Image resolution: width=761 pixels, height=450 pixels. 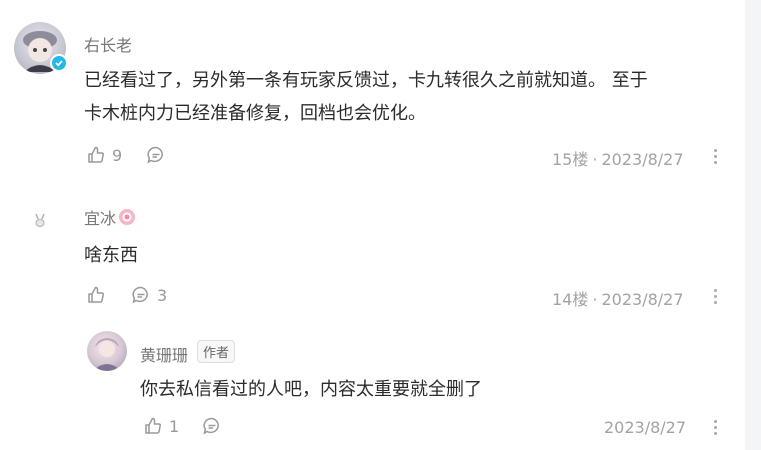 What do you see at coordinates (59, 63) in the screenshot?
I see `verified-badge-icon` at bounding box center [59, 63].